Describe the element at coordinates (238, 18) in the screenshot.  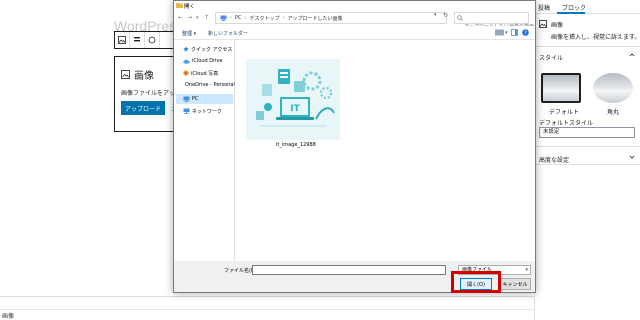
I see `breadcrumb-pc: PC` at that location.